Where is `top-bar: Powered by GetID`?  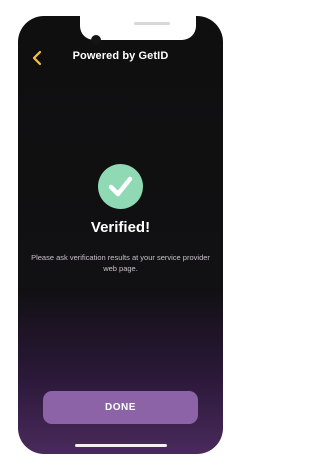
top-bar: Powered by GetID is located at coordinates (120, 58).